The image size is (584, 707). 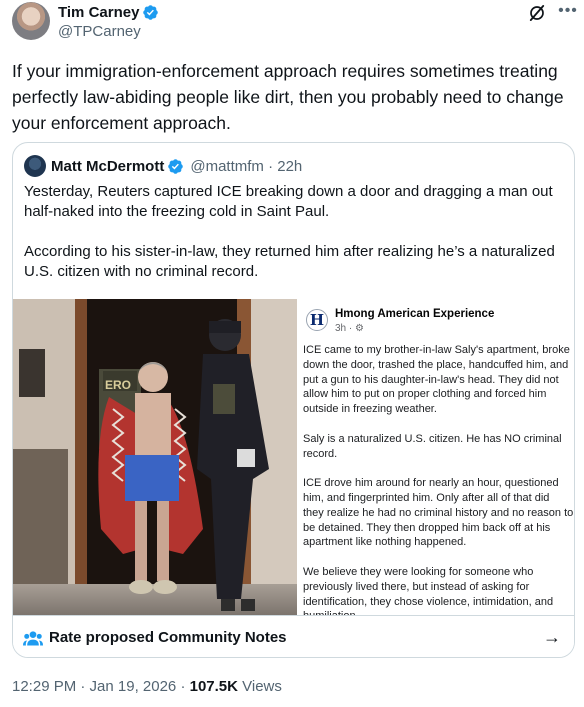 What do you see at coordinates (349, 328) in the screenshot?
I see `fb-post-meta: 3h · ⚙` at bounding box center [349, 328].